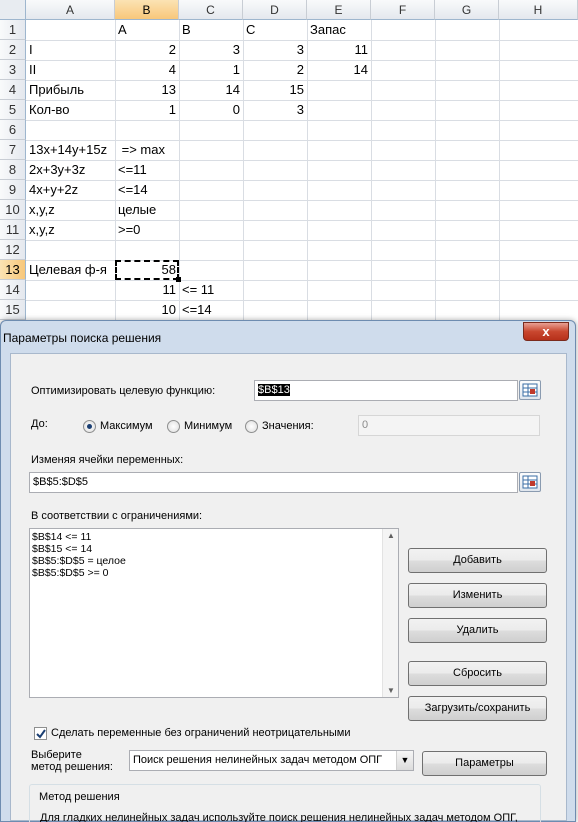 This screenshot has height=822, width=578. I want to click on radio-maximum, so click(89, 426).